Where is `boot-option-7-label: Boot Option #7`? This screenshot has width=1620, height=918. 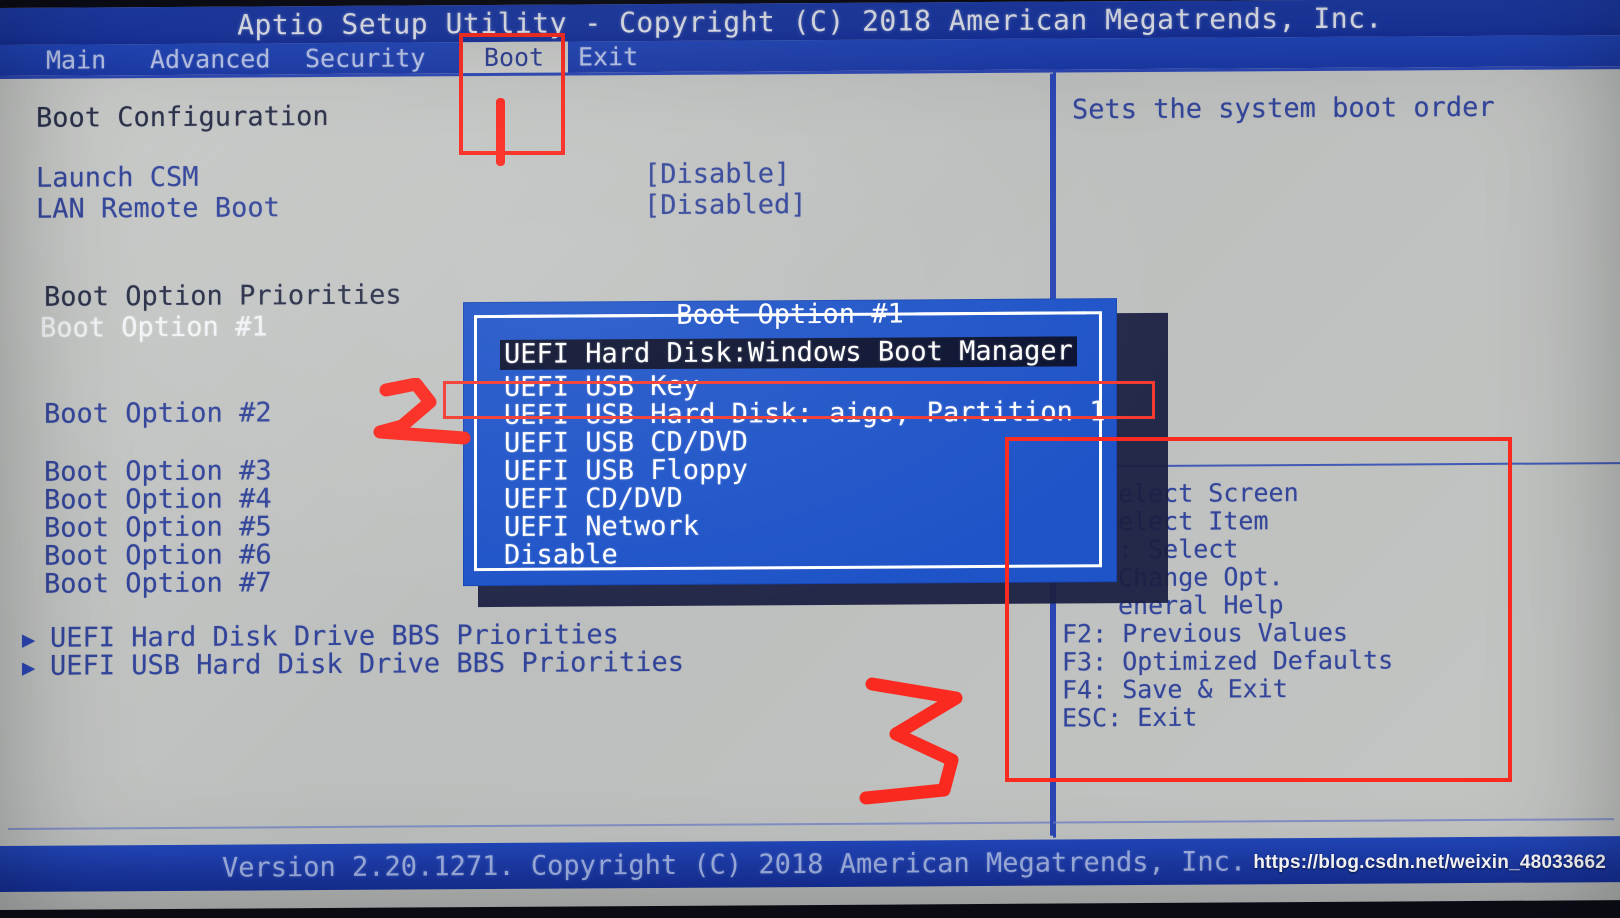
boot-option-7-label: Boot Option #7 is located at coordinates (158, 583).